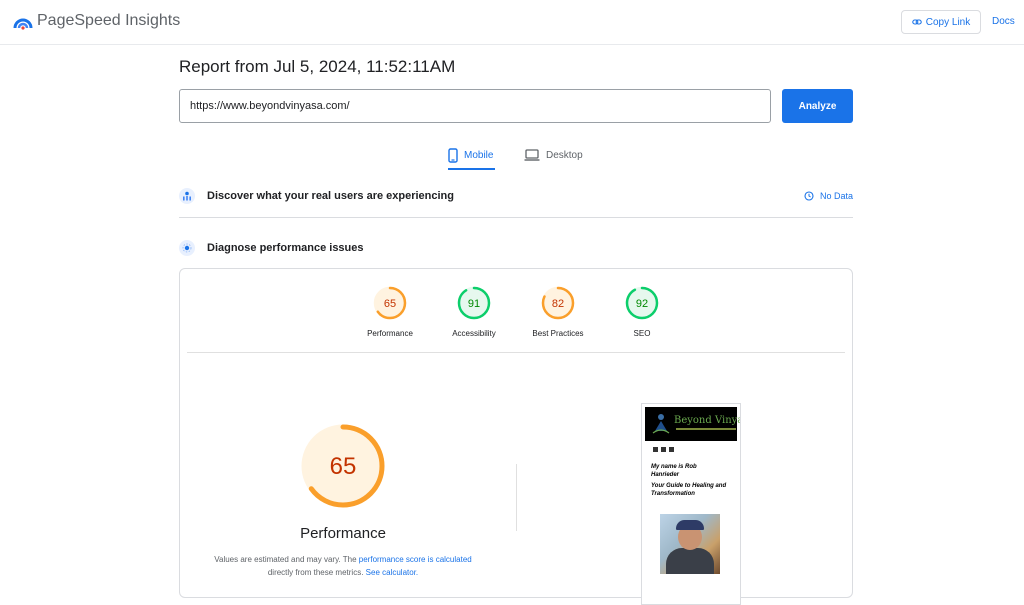 Image resolution: width=1024 pixels, height=605 pixels. What do you see at coordinates (187, 196) in the screenshot?
I see `users-icon` at bounding box center [187, 196].